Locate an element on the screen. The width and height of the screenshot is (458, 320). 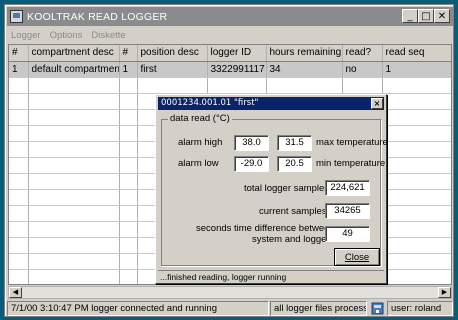
max-temp-value: 31.5 is located at coordinates (294, 143).